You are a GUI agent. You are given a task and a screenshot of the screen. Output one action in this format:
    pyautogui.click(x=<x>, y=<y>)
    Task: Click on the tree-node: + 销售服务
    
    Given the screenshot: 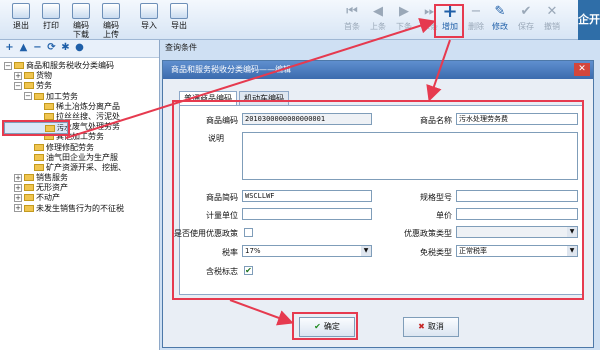 What is the action you would take?
    pyautogui.click(x=81, y=178)
    